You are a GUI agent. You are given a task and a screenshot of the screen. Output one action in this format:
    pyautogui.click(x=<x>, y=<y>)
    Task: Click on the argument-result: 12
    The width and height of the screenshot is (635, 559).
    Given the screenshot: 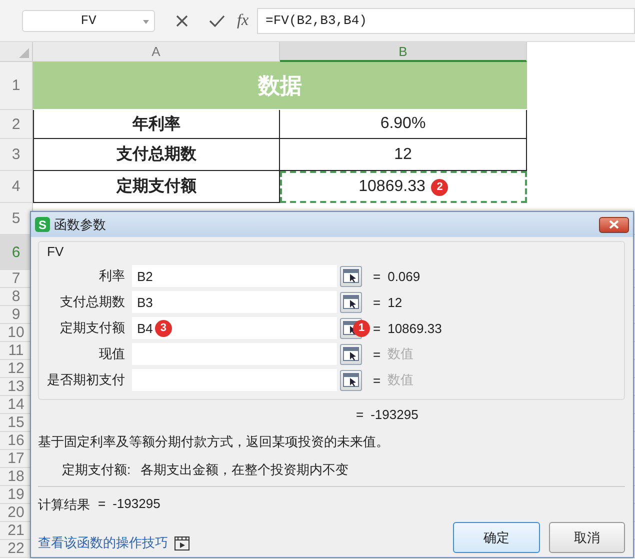 What is the action you would take?
    pyautogui.click(x=395, y=302)
    